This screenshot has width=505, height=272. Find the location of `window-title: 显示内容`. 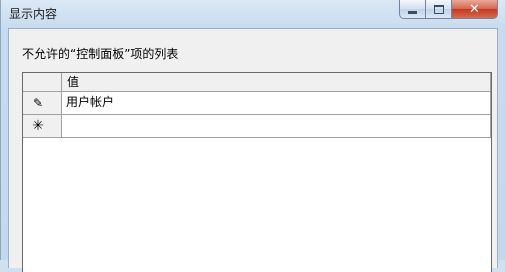

window-title: 显示内容 is located at coordinates (33, 14).